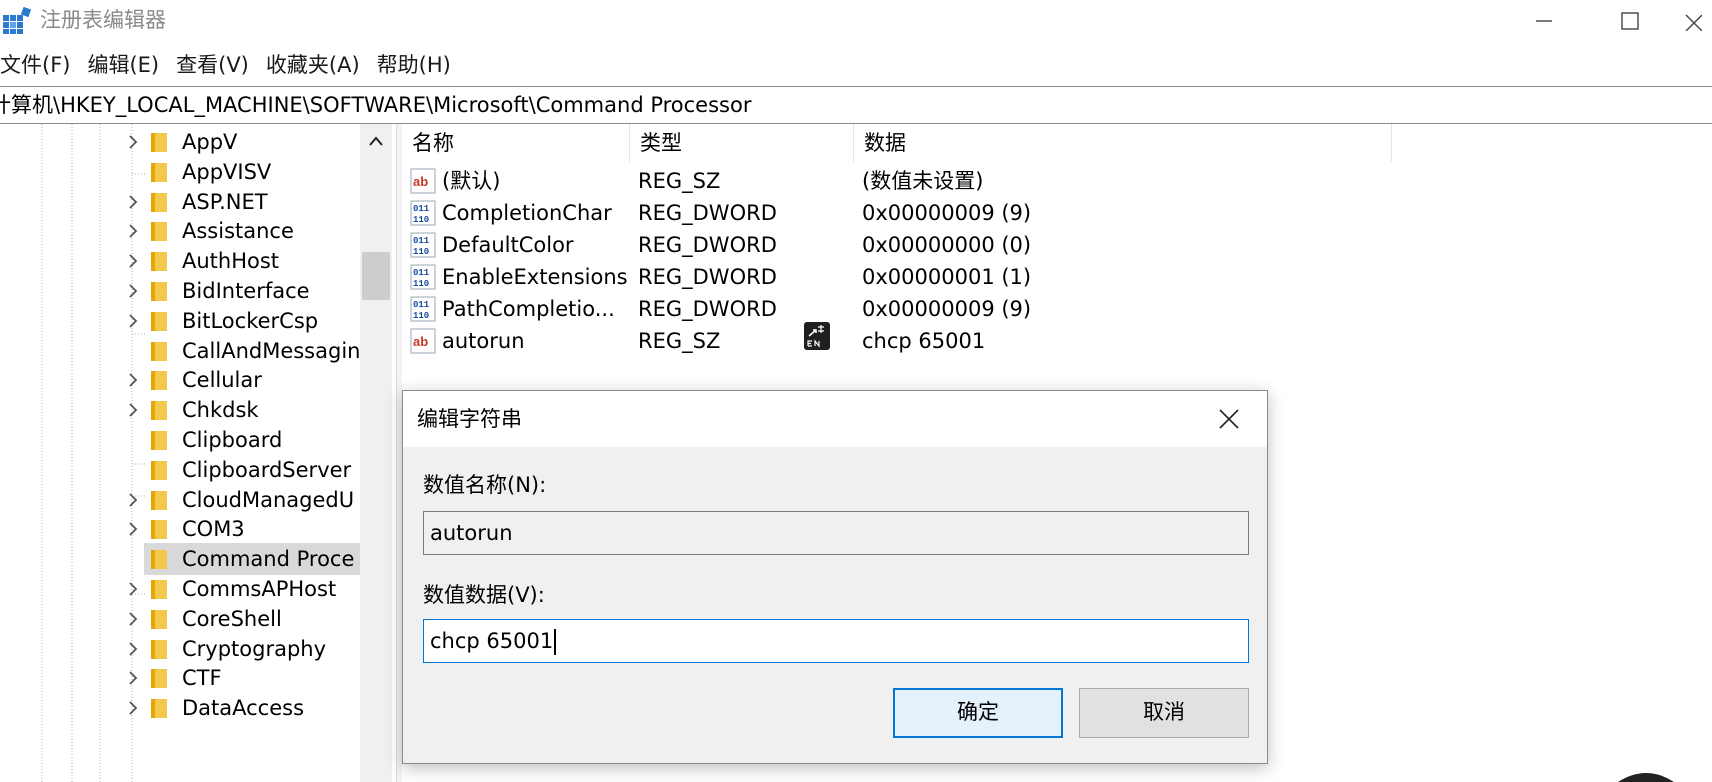 This screenshot has height=782, width=1712. What do you see at coordinates (39, 65) in the screenshot?
I see `menu-file: 文件(F)` at bounding box center [39, 65].